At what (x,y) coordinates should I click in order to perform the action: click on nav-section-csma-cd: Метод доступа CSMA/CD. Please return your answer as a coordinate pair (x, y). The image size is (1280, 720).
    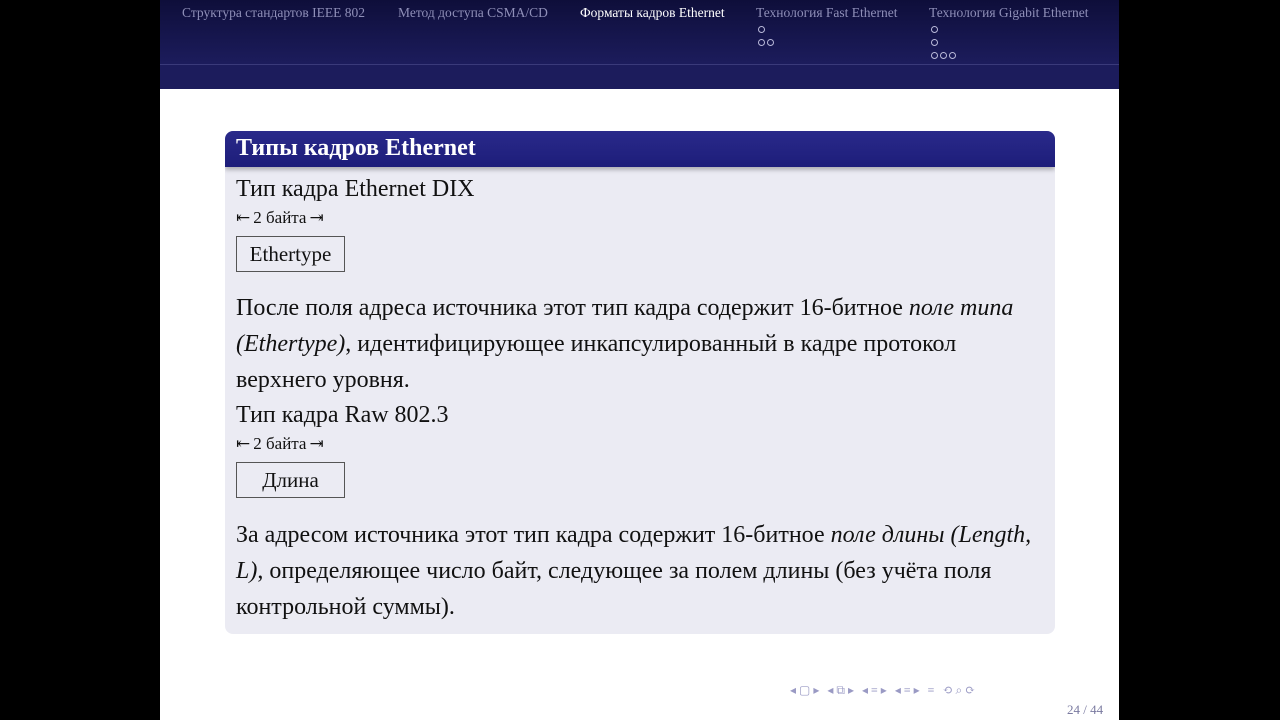
    Looking at the image, I should click on (473, 13).